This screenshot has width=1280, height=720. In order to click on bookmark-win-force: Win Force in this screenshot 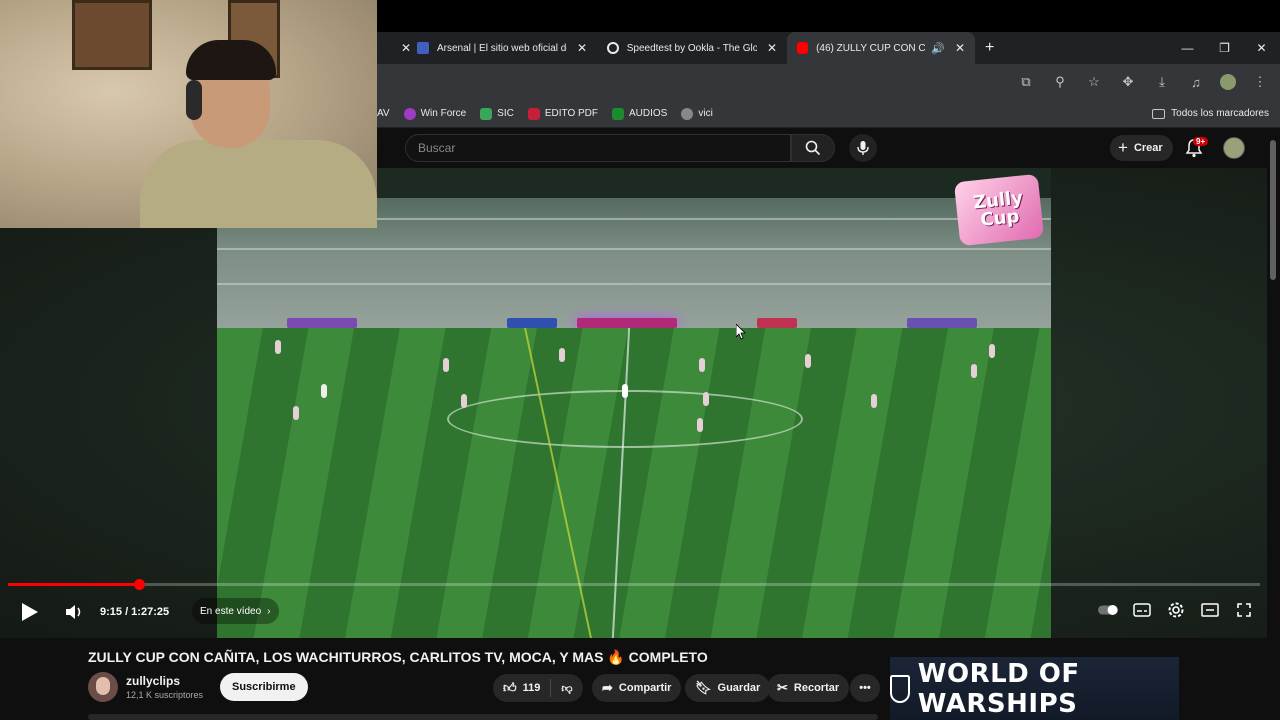, I will do `click(434, 113)`.